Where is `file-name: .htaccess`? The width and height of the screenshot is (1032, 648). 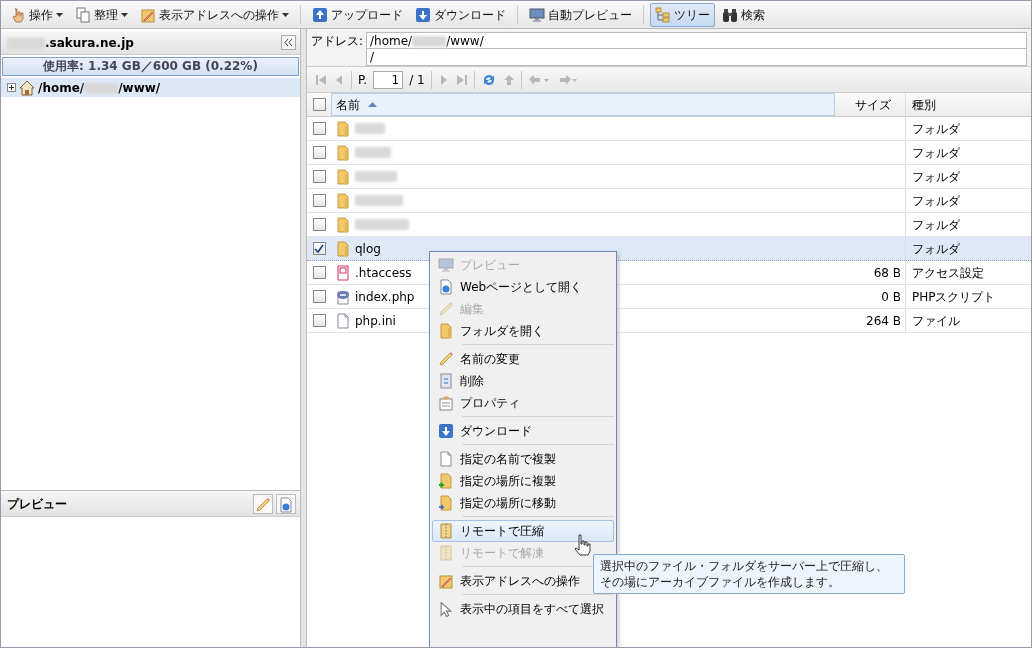
file-name: .htaccess is located at coordinates (383, 273).